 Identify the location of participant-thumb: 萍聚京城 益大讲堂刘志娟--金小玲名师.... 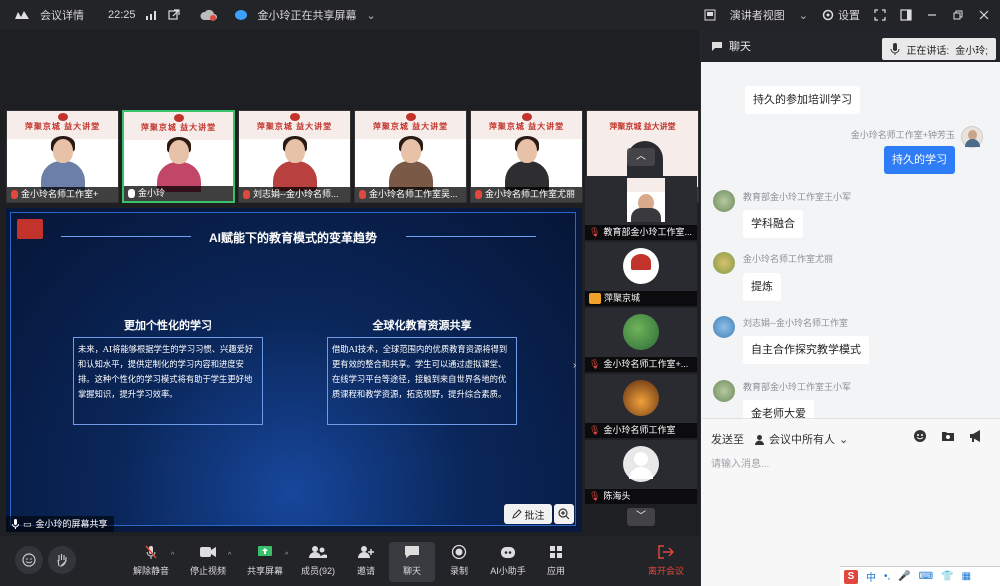
(294, 156).